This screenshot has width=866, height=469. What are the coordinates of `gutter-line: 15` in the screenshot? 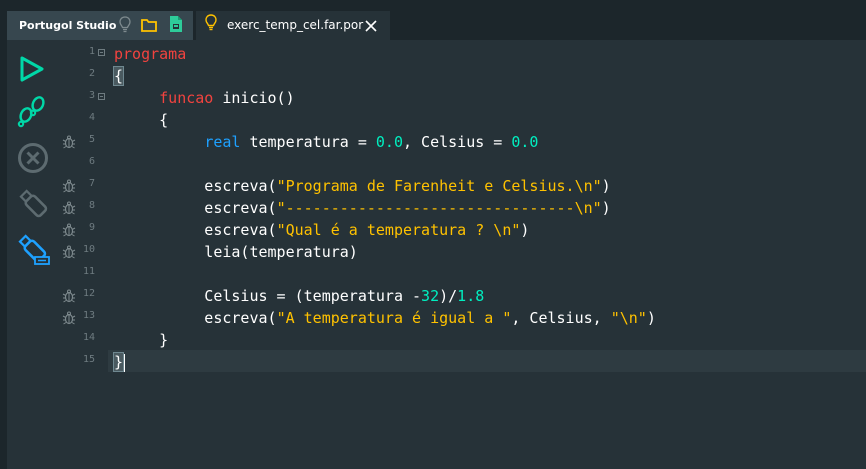 It's located at (82, 361).